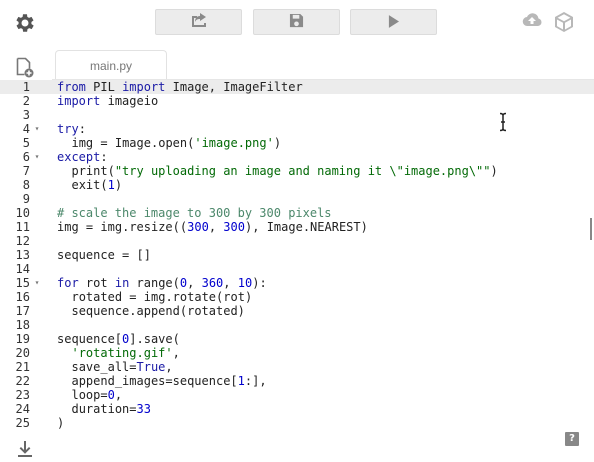 The width and height of the screenshot is (594, 462). Describe the element at coordinates (125, 353) in the screenshot. I see `code-text: 'rotating.gif',` at that location.